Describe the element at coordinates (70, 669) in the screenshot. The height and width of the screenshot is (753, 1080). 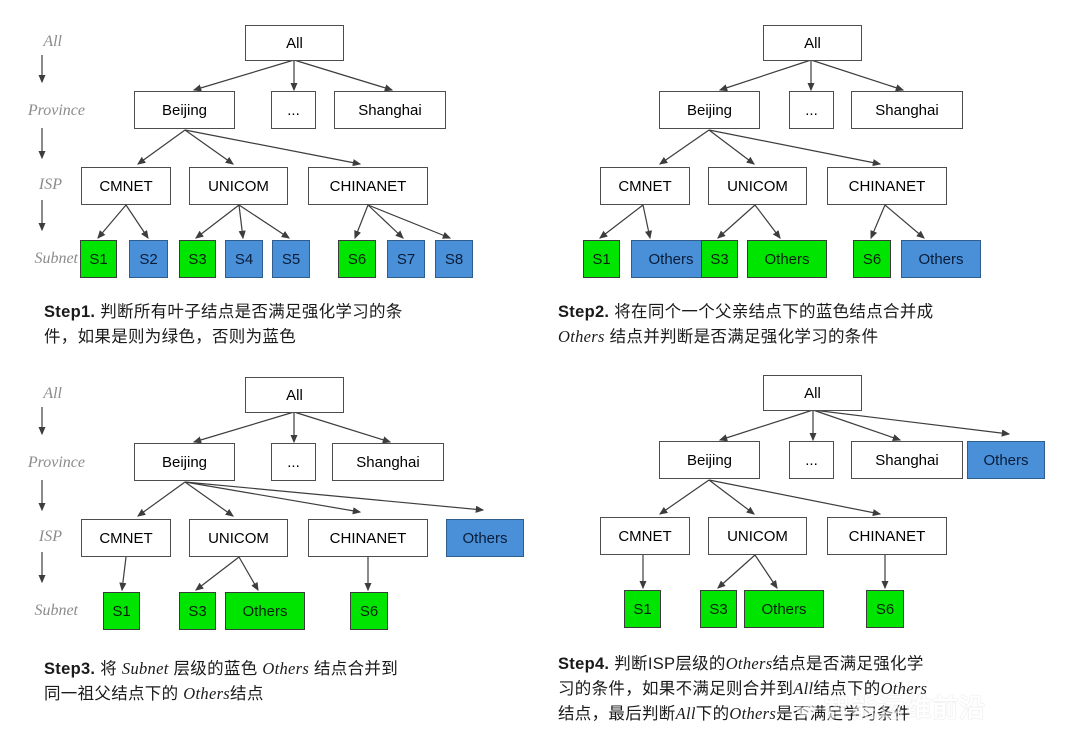
I see `step-label-3: Step3.` at that location.